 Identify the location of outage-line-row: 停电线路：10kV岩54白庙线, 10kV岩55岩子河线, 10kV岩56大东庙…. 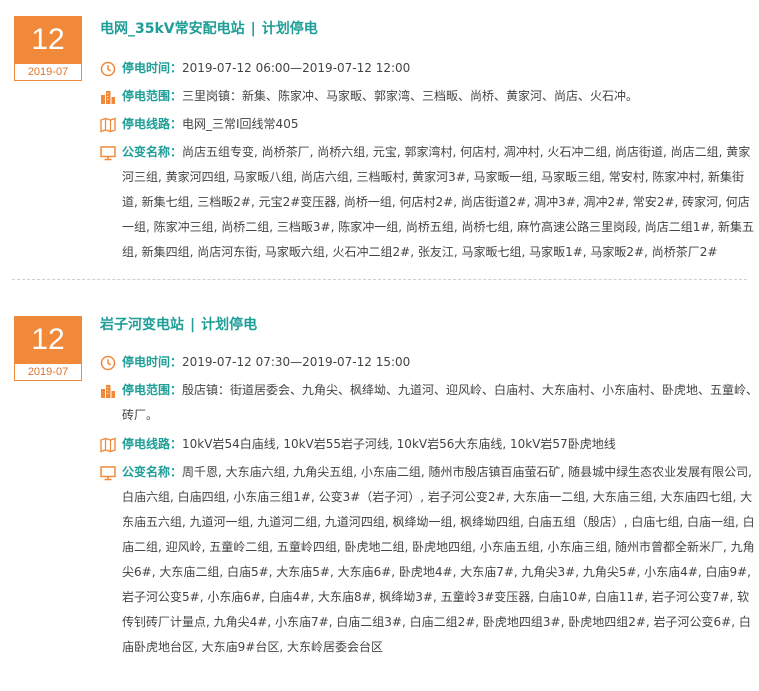
(429, 444).